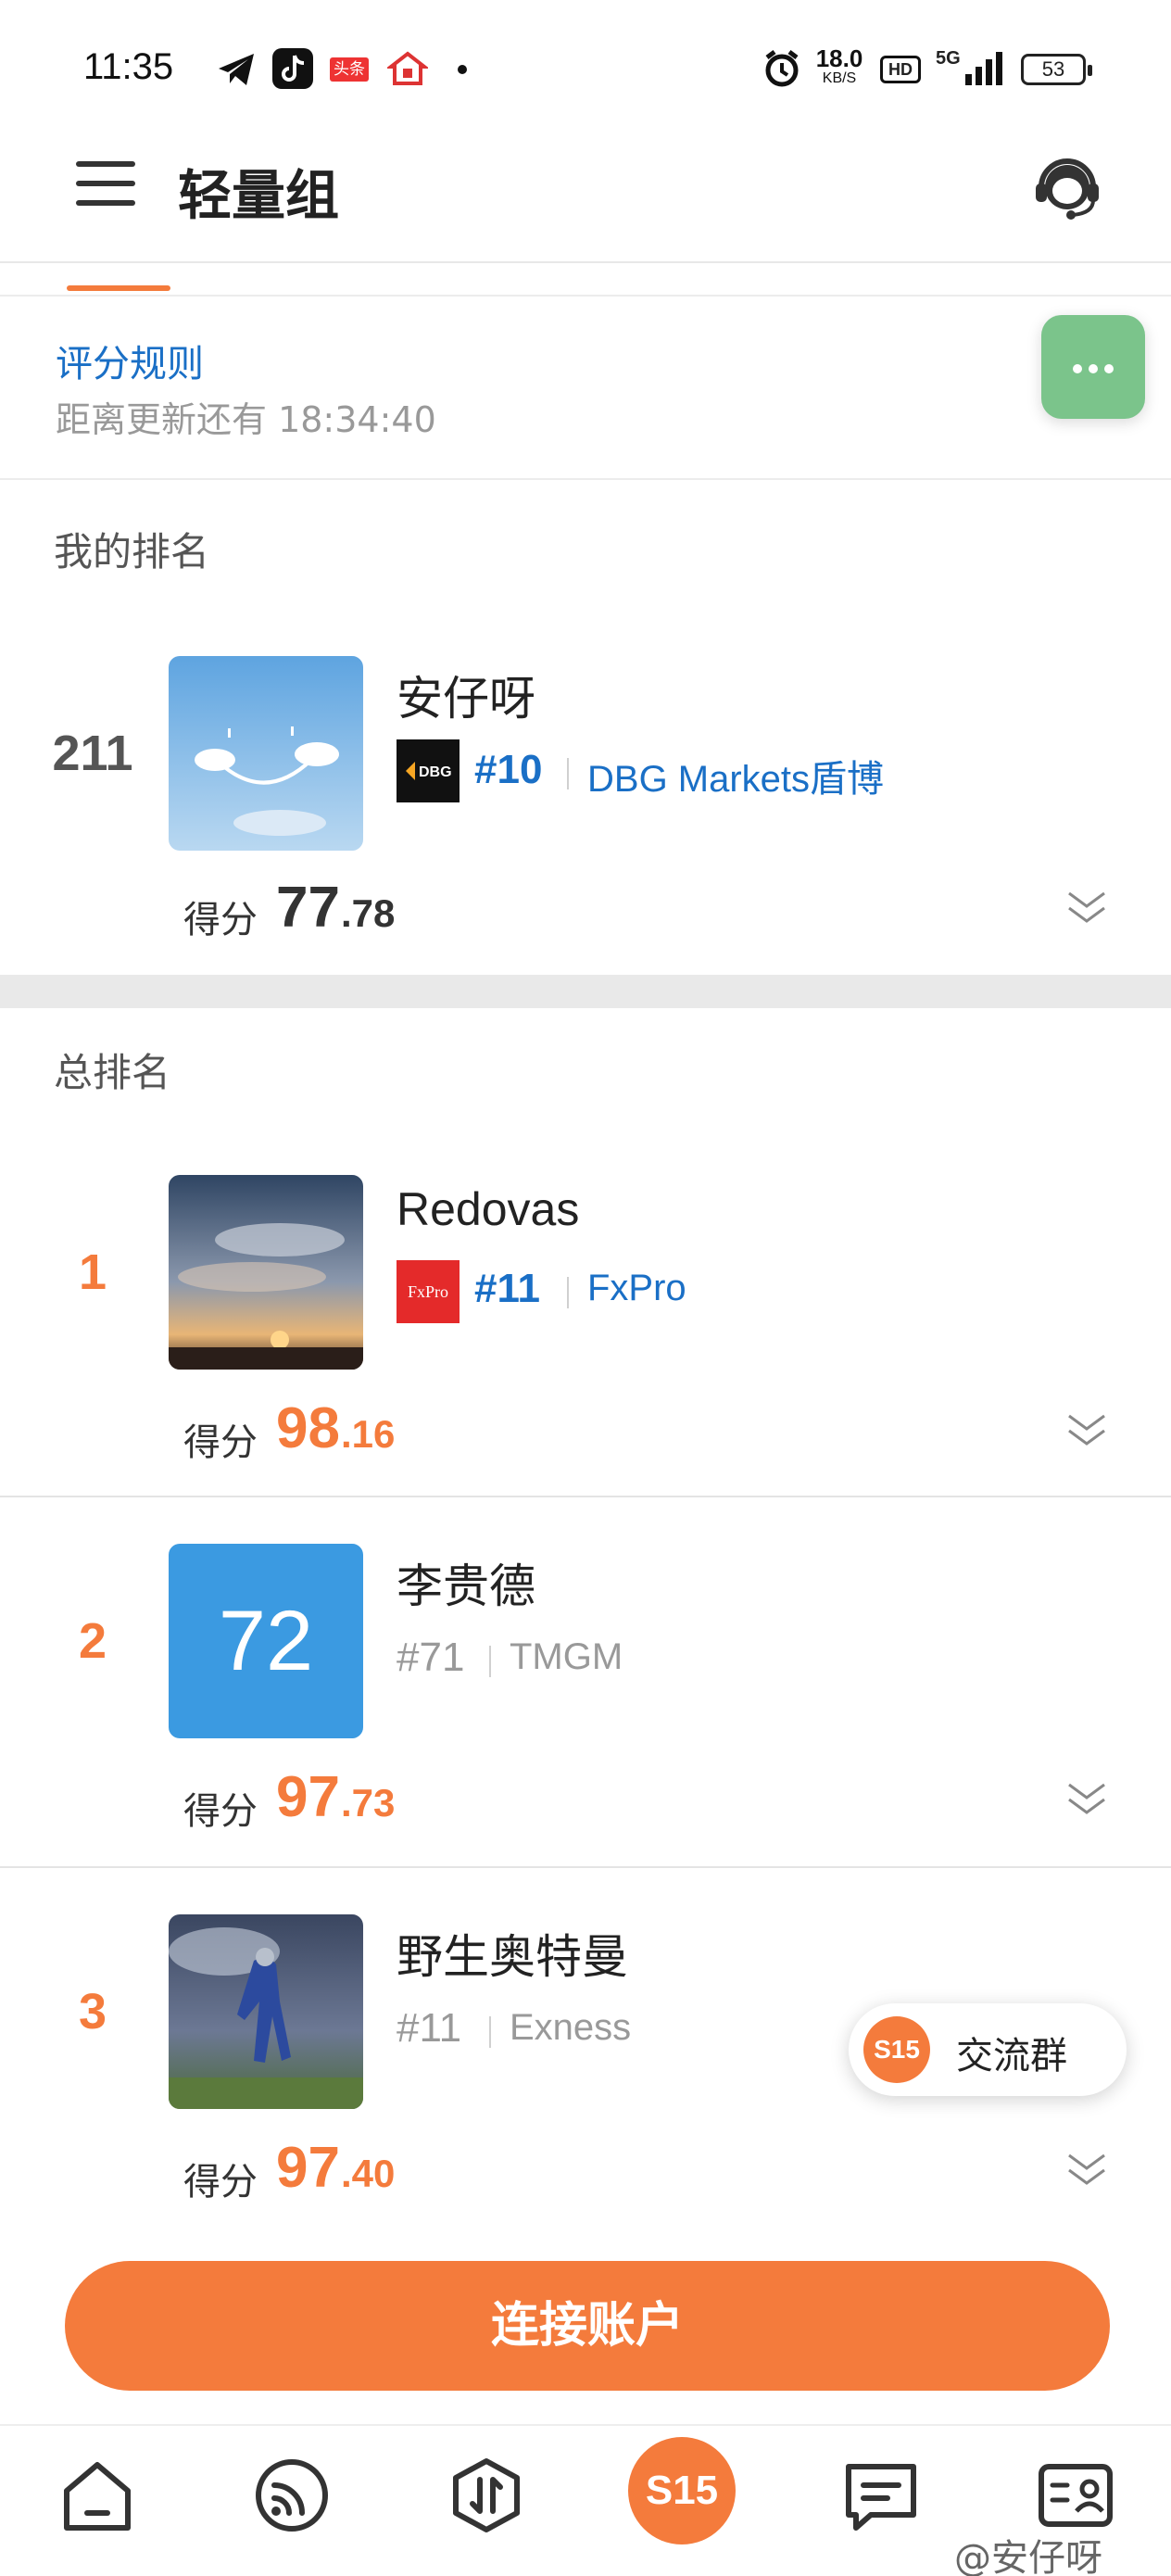 This screenshot has width=1171, height=2576. Describe the element at coordinates (350, 69) in the screenshot. I see `toutiao-icon: 头条` at that location.